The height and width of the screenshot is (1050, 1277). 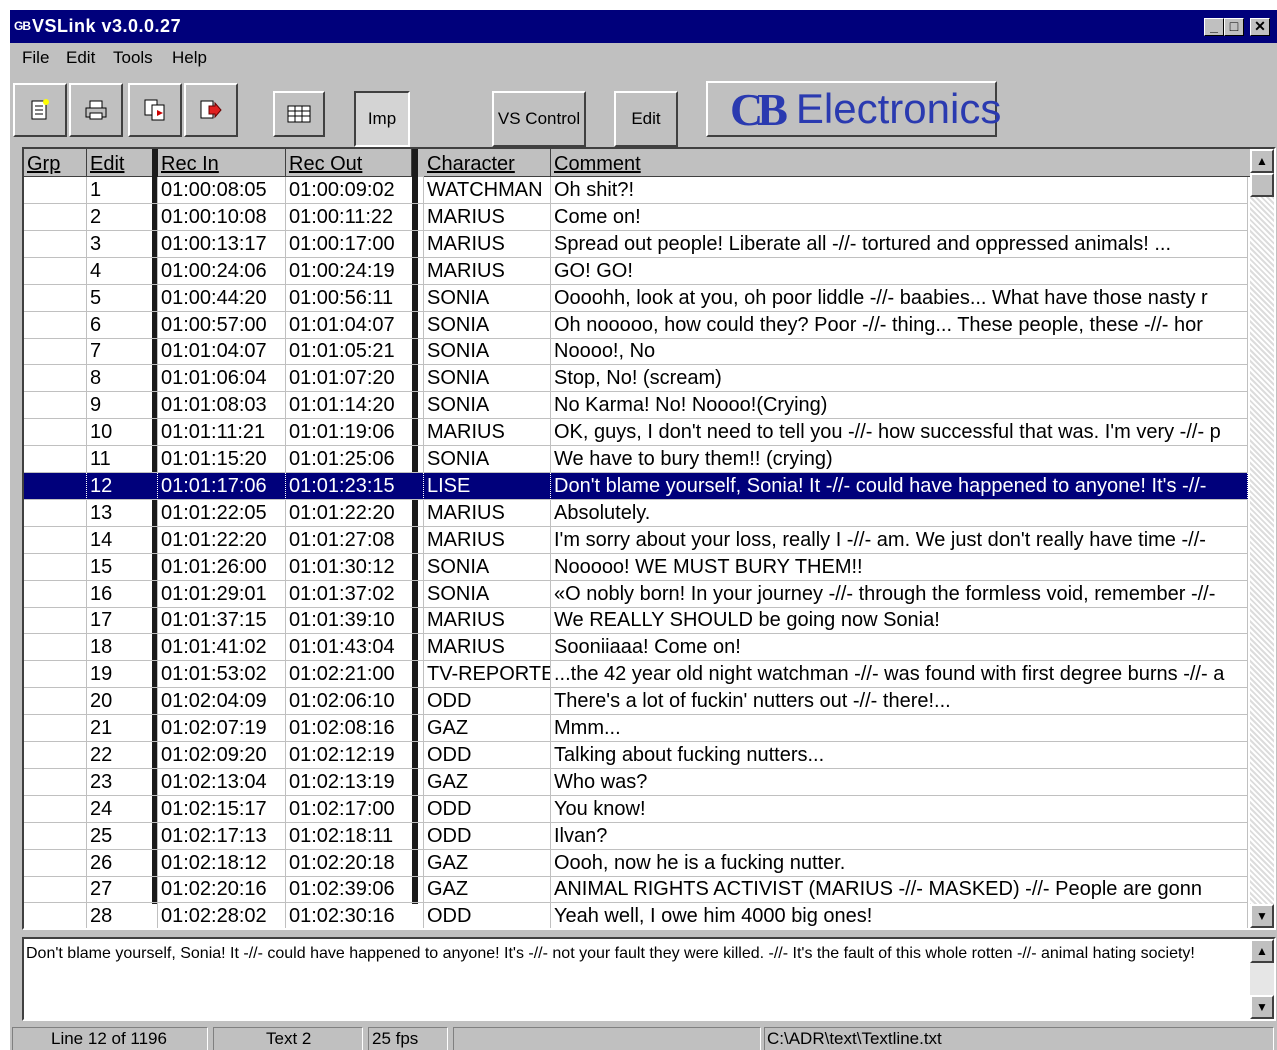 What do you see at coordinates (222, 459) in the screenshot?
I see `cell-rec-in: 01:01:15:20` at bounding box center [222, 459].